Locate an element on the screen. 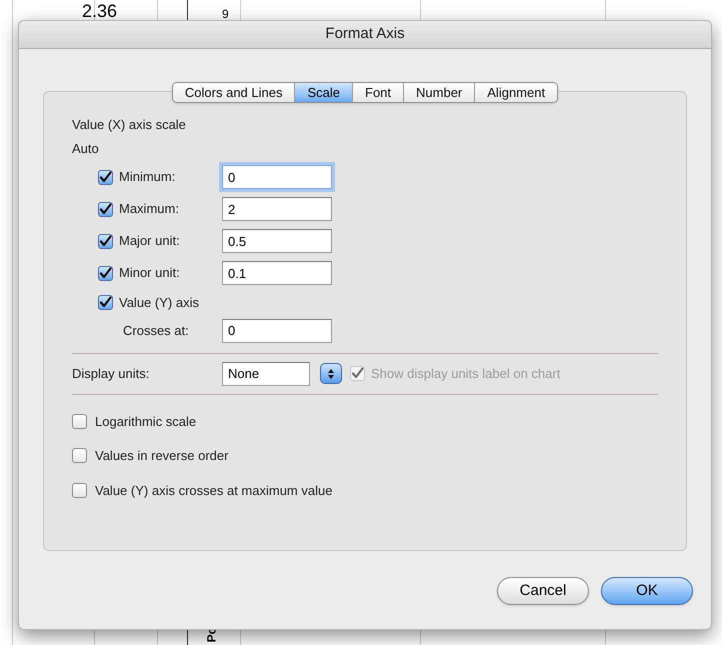  field-label: Major unit: is located at coordinates (150, 241).